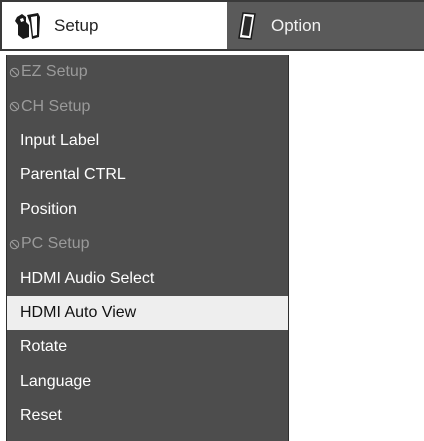 The width and height of the screenshot is (424, 441). What do you see at coordinates (147, 210) in the screenshot?
I see `menu-item-position: Position` at bounding box center [147, 210].